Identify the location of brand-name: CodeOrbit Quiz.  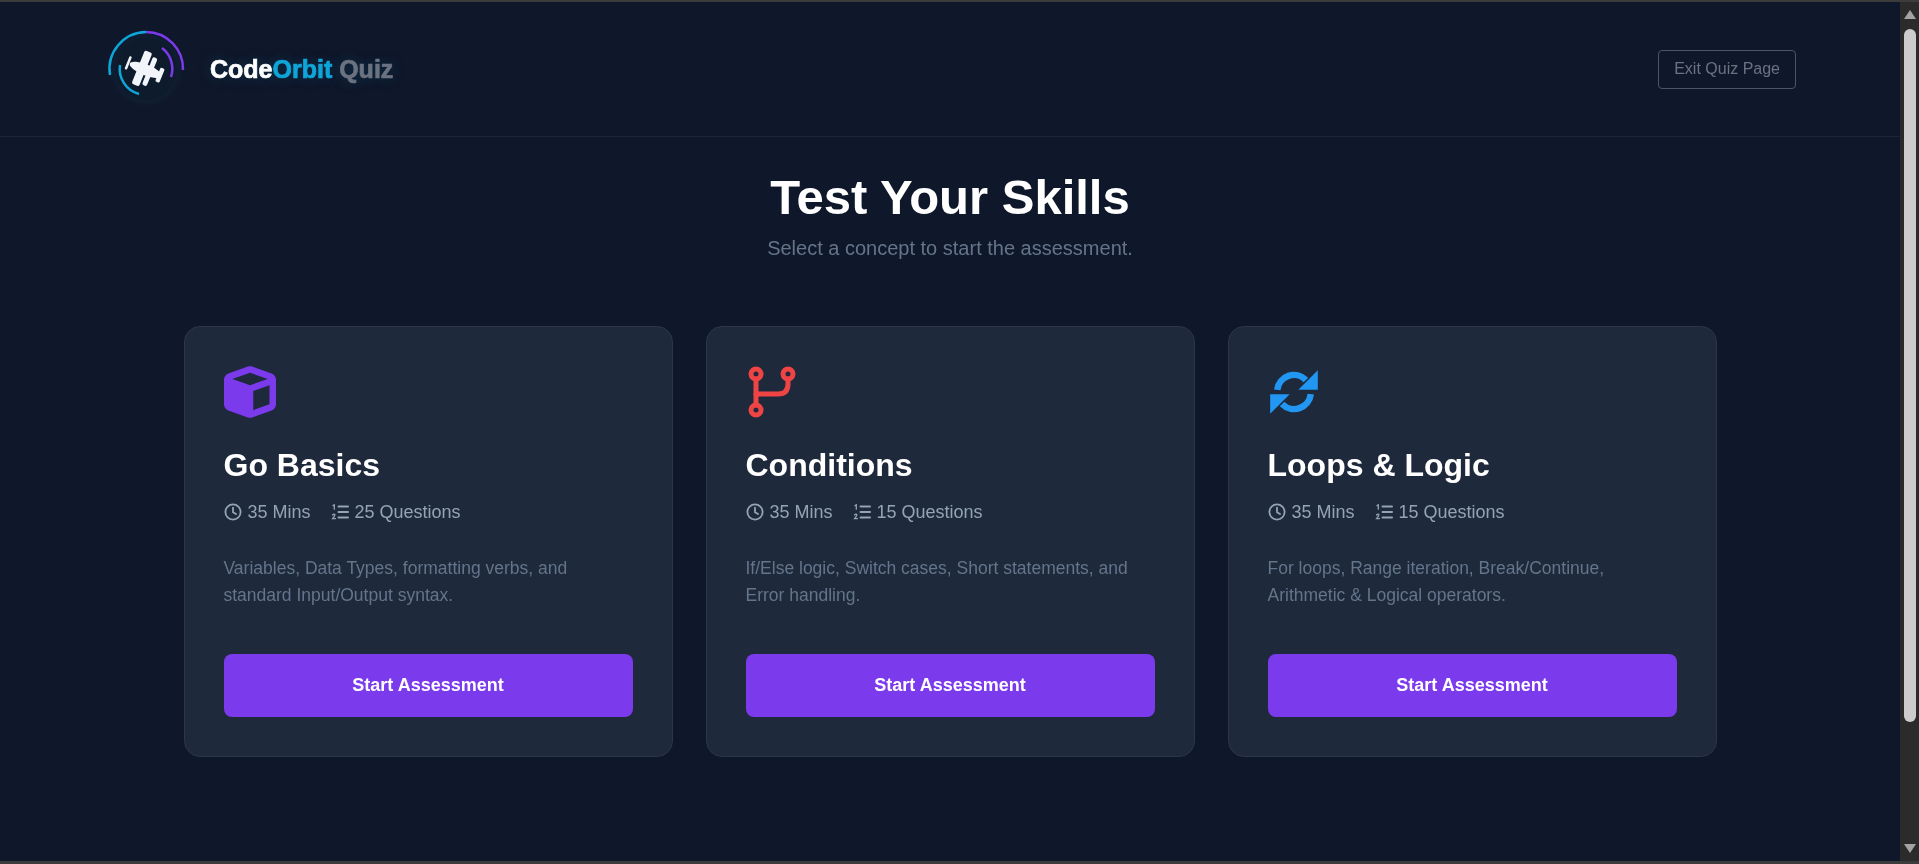
(302, 69).